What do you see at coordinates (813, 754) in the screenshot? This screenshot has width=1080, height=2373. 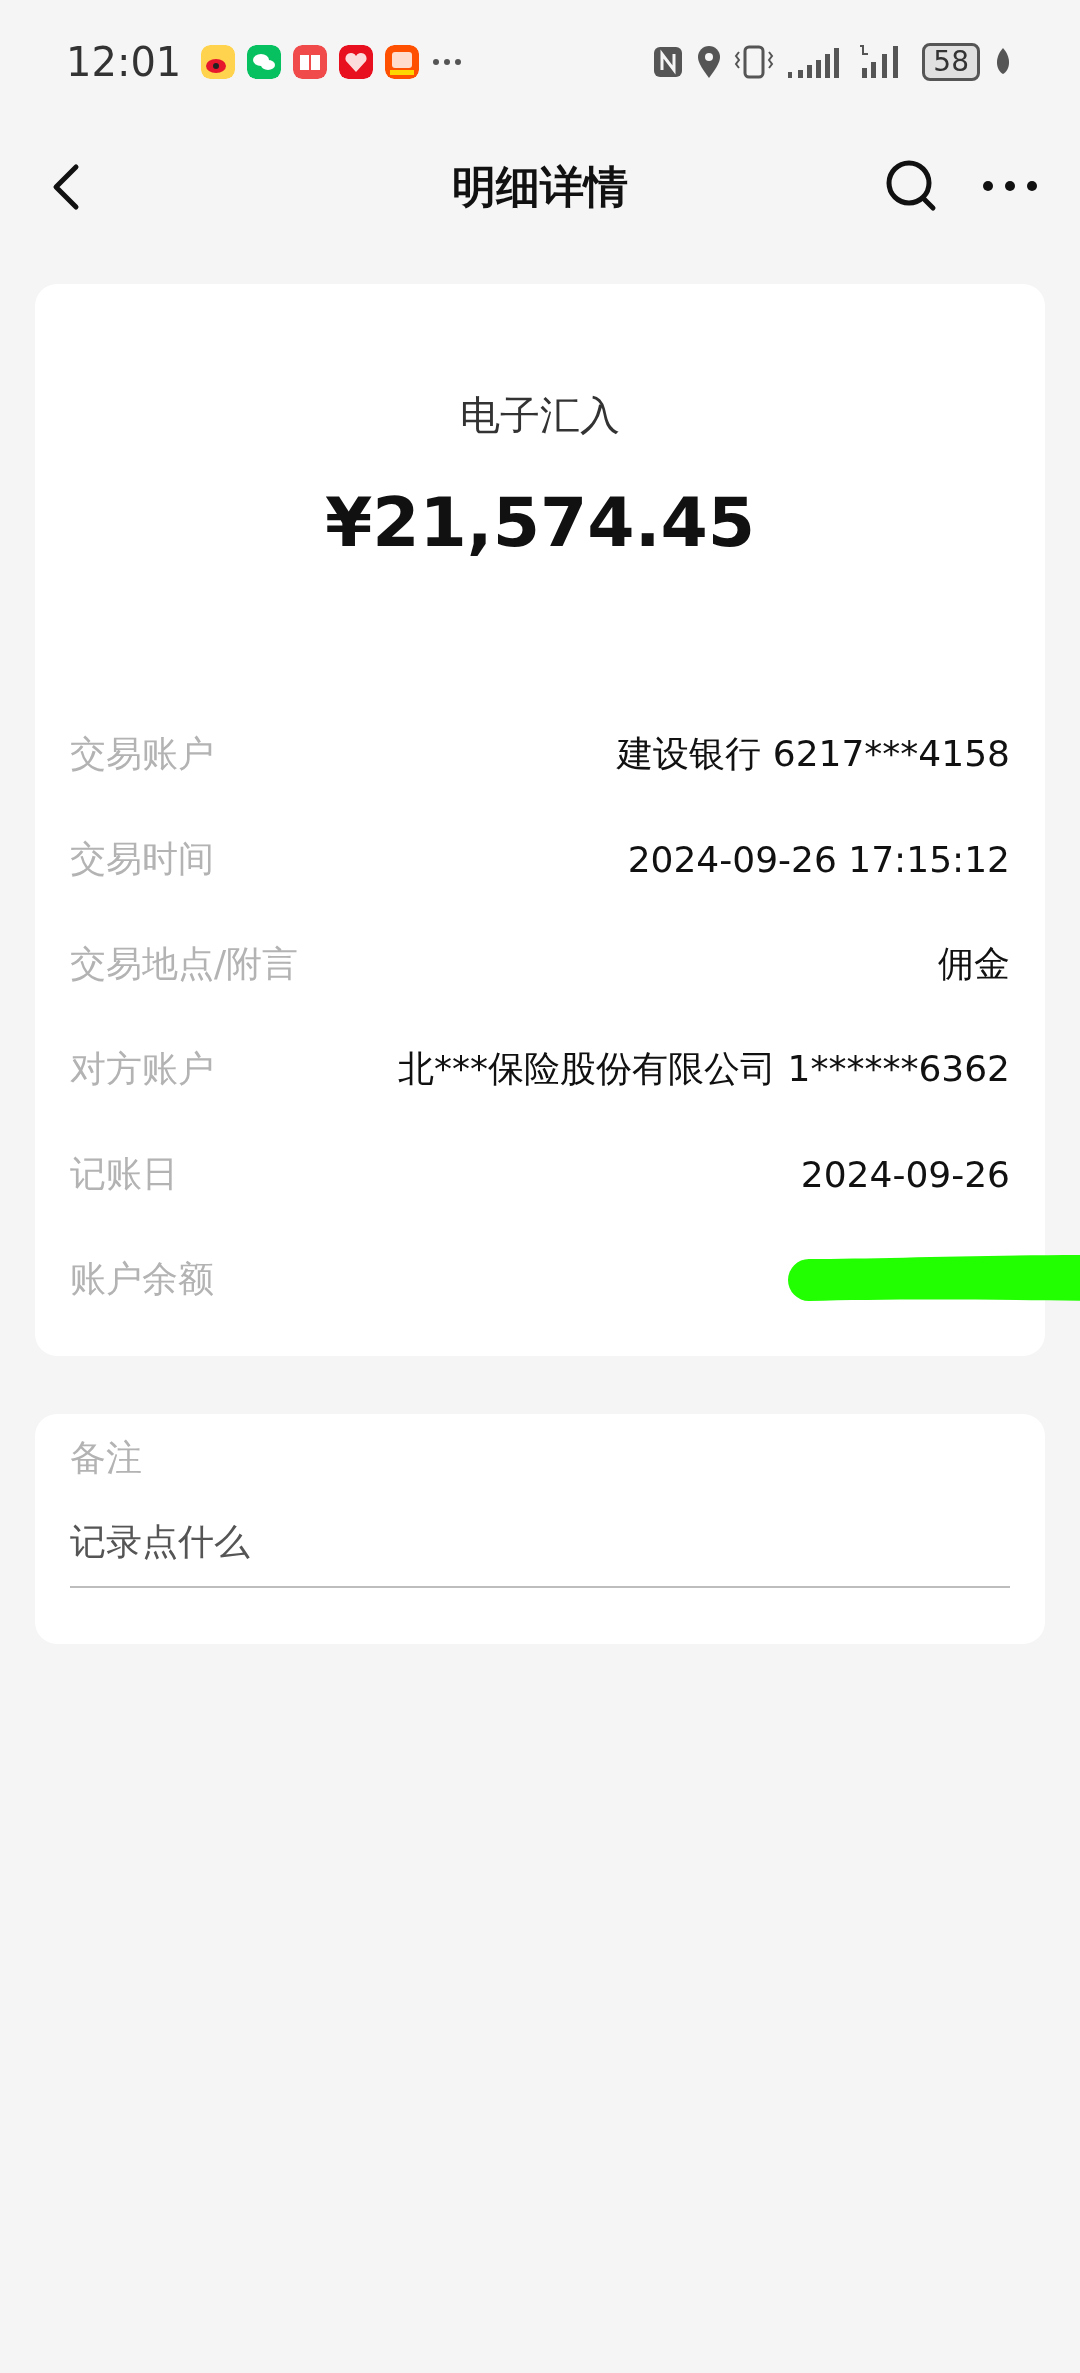 I see `detail-value: 建设银行 6217***4158` at bounding box center [813, 754].